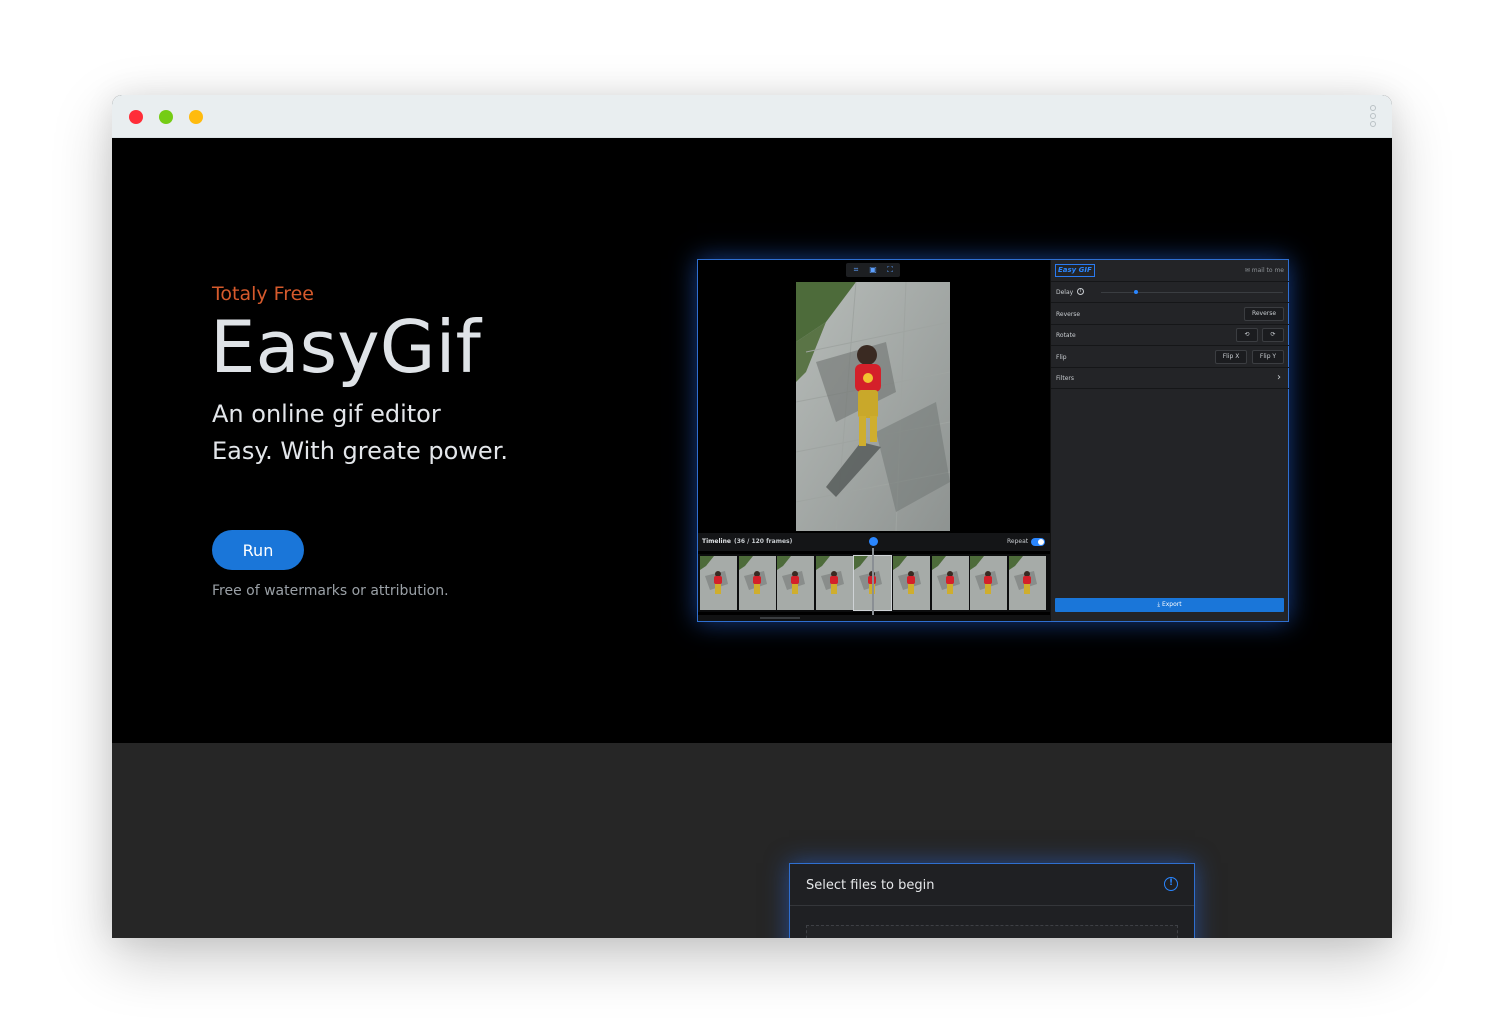 This screenshot has width=1504, height=1018. I want to click on frame-strip, so click(874, 583).